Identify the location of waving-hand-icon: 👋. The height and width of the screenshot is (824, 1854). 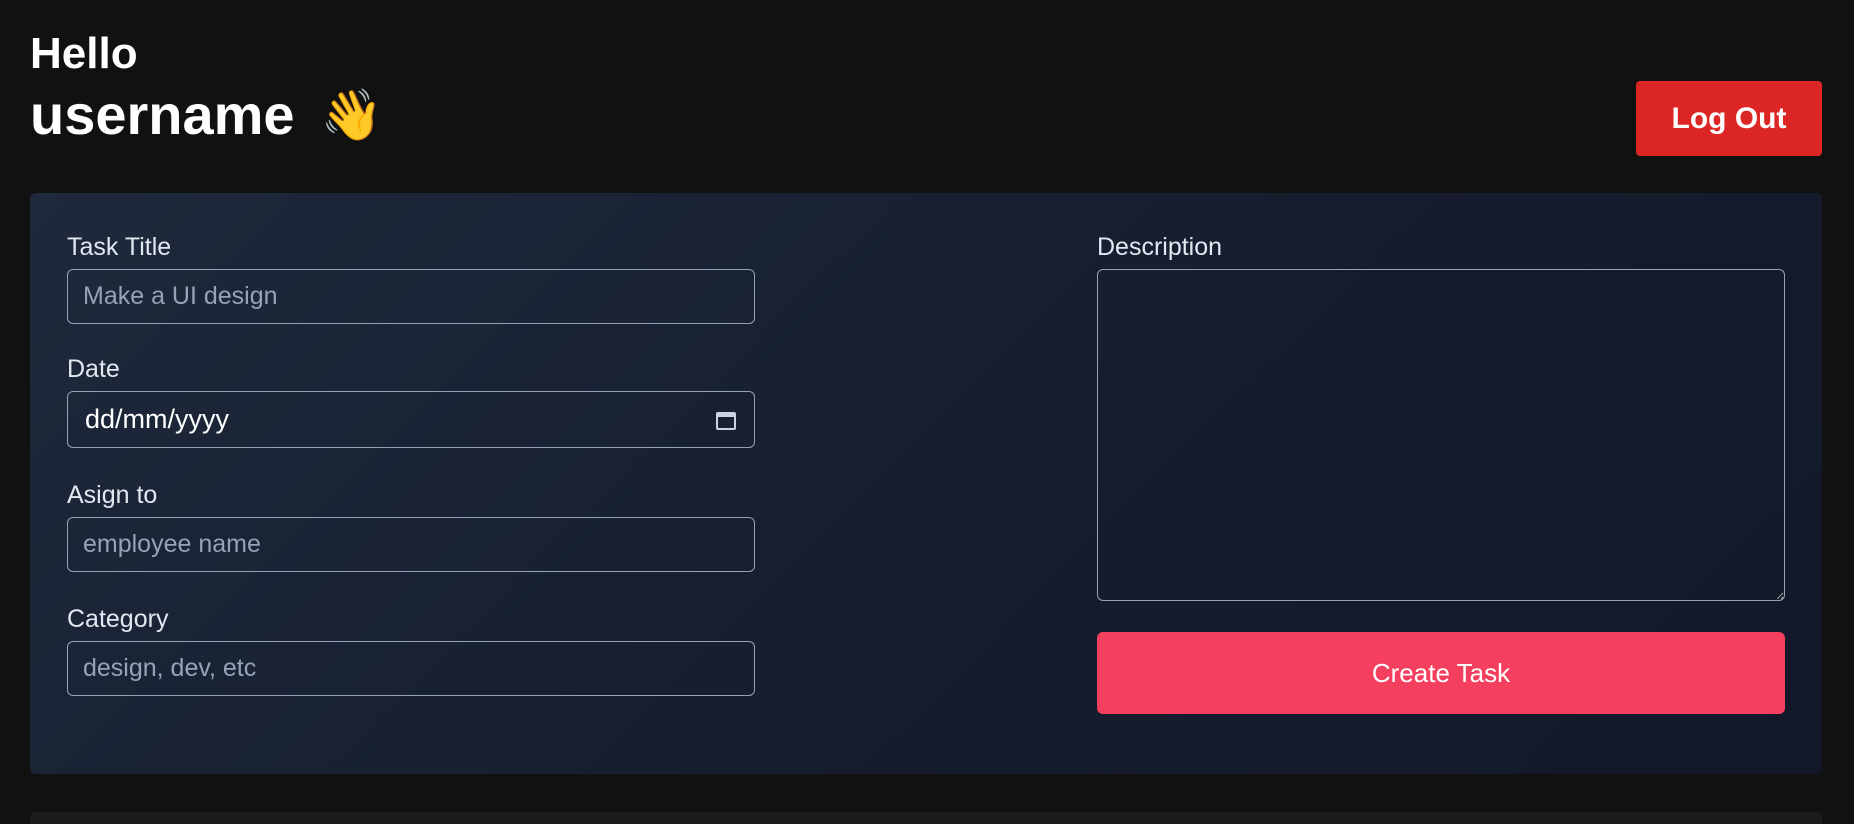
(351, 115).